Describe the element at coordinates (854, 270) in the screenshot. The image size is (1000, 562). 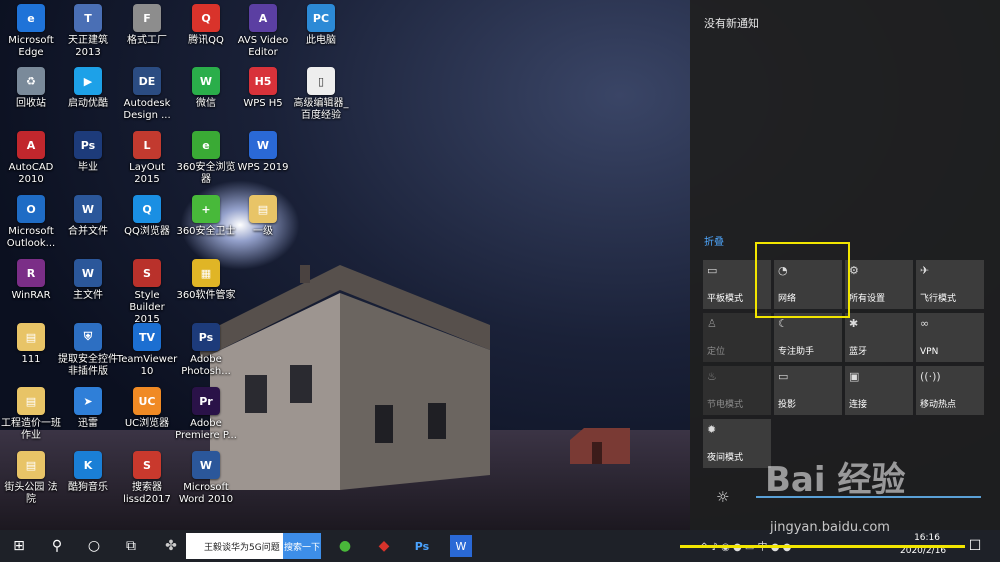
I see `tile-icon: ⚙` at that location.